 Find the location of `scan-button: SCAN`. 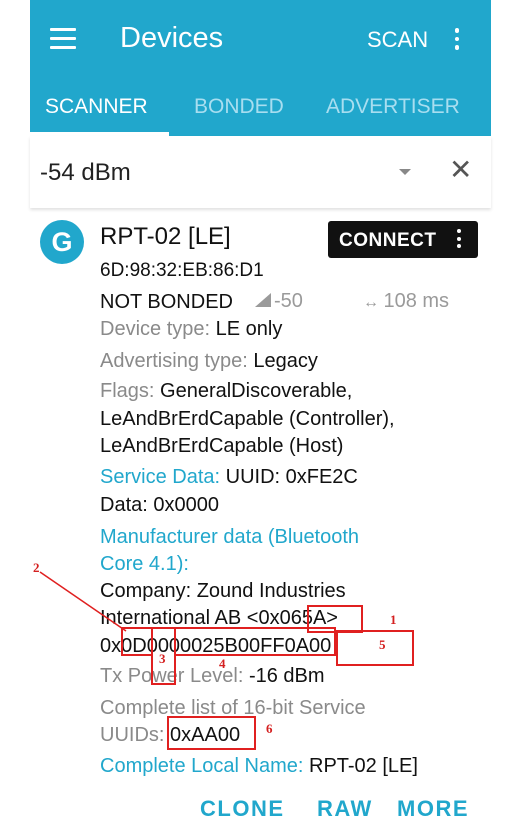

scan-button: SCAN is located at coordinates (397, 40).